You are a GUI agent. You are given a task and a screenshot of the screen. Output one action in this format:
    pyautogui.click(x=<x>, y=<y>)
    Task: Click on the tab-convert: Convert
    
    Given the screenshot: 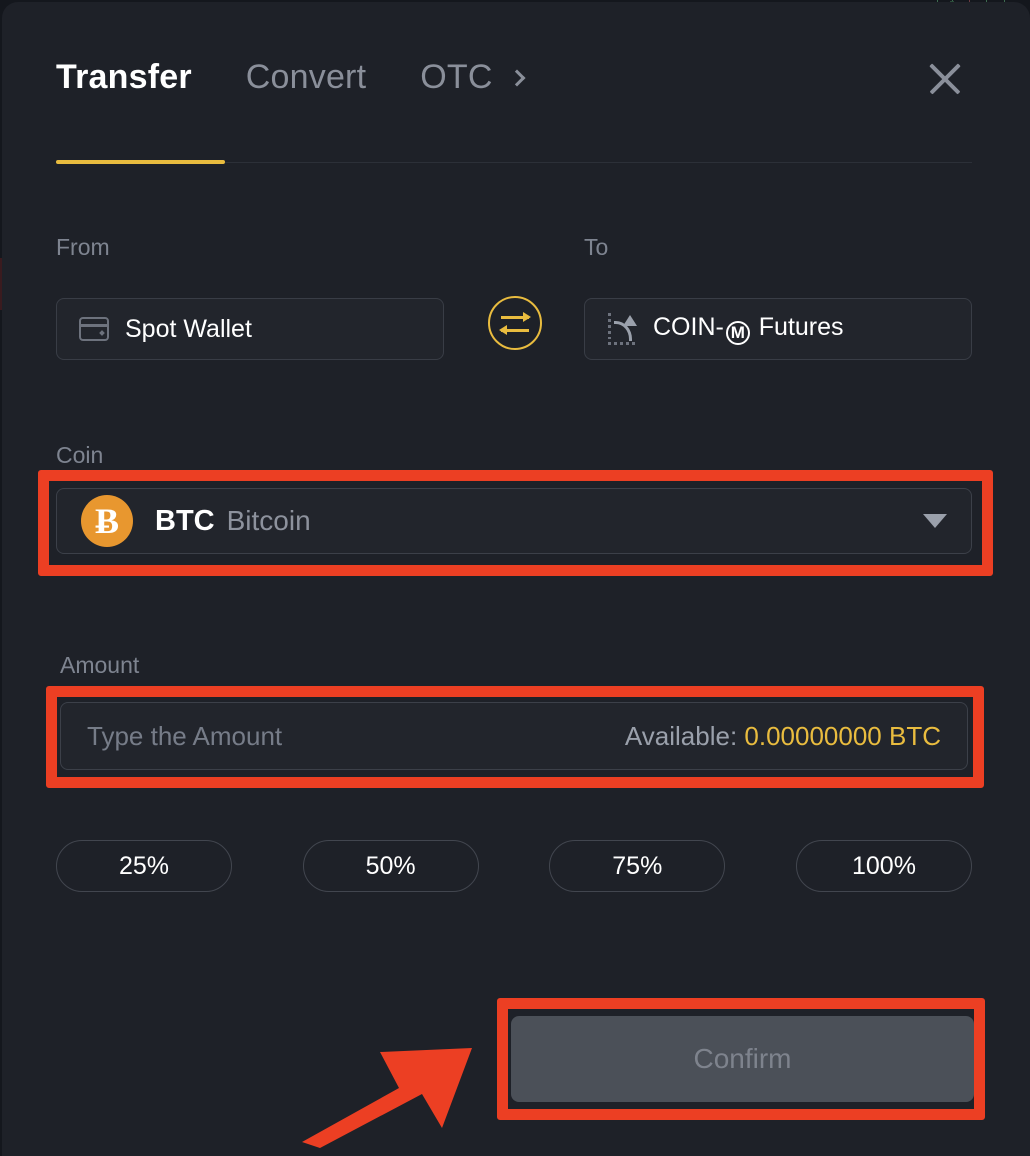 What is the action you would take?
    pyautogui.click(x=306, y=77)
    